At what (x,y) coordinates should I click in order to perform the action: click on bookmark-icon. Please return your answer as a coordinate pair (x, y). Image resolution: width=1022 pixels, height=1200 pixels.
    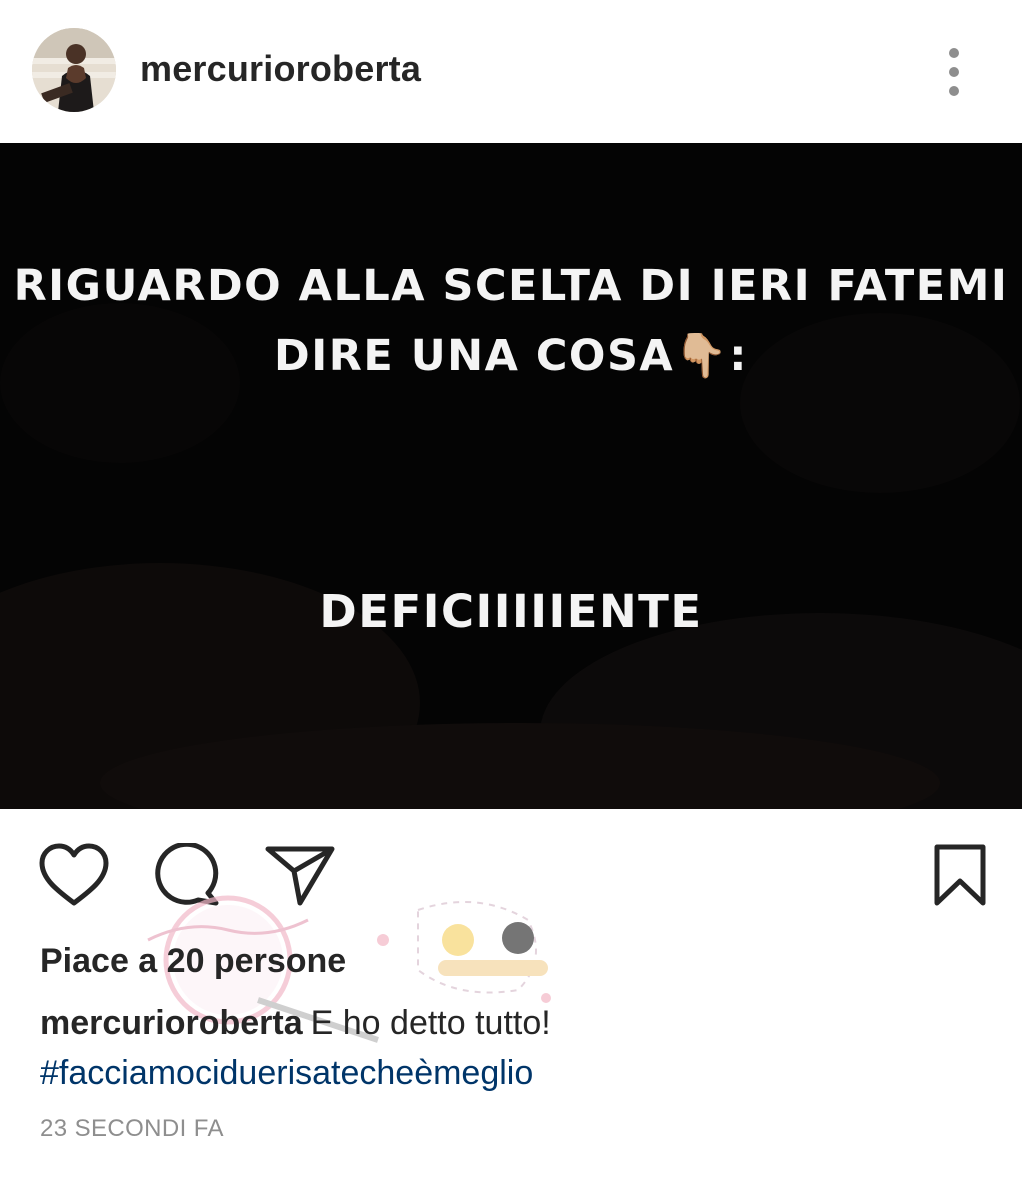
    Looking at the image, I should click on (960, 875).